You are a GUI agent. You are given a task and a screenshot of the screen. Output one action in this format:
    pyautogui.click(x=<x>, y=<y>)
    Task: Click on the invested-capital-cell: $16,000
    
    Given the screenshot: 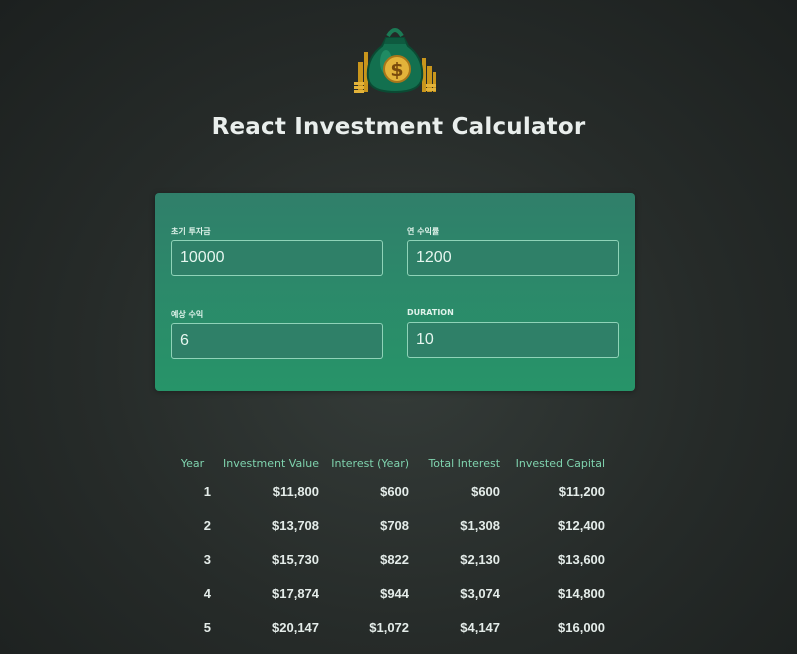 What is the action you would take?
    pyautogui.click(x=582, y=627)
    